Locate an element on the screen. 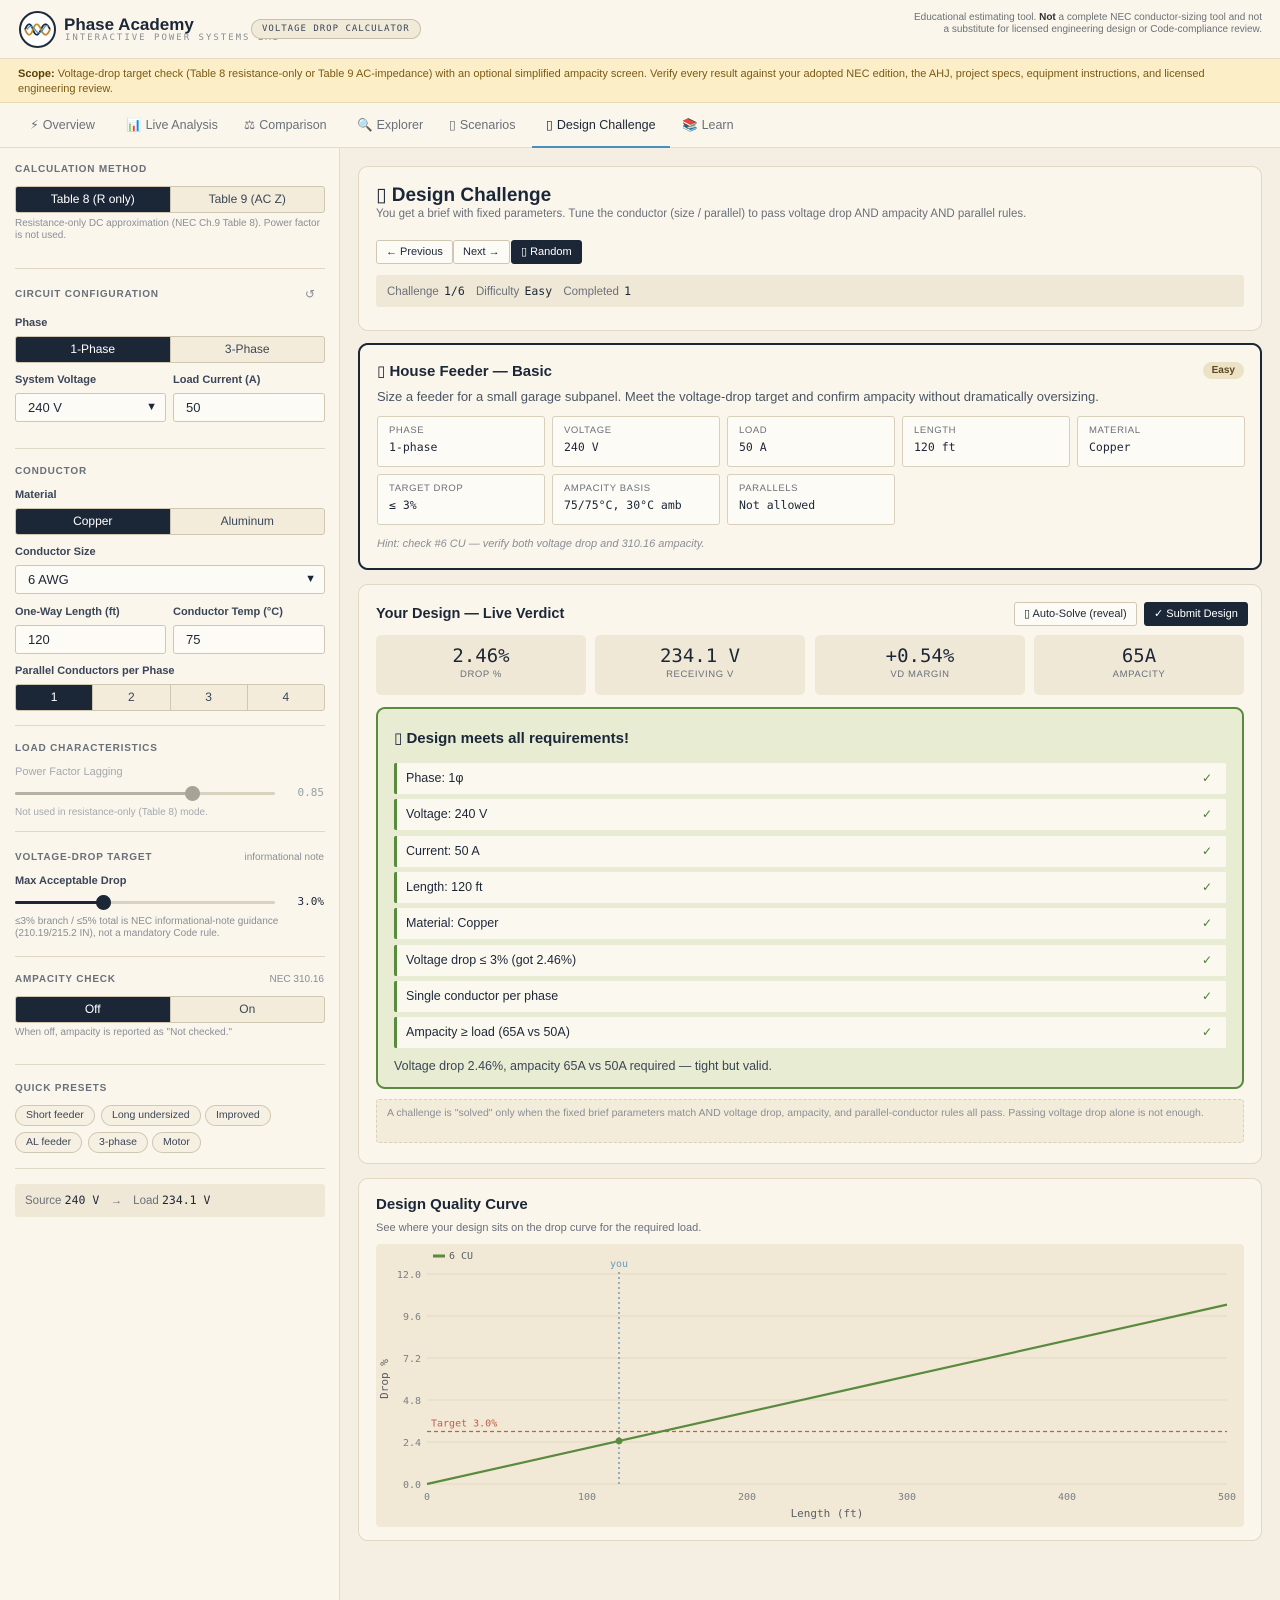 This screenshot has width=1280, height=1600. y-tick-label: 0.0 is located at coordinates (412, 1485).